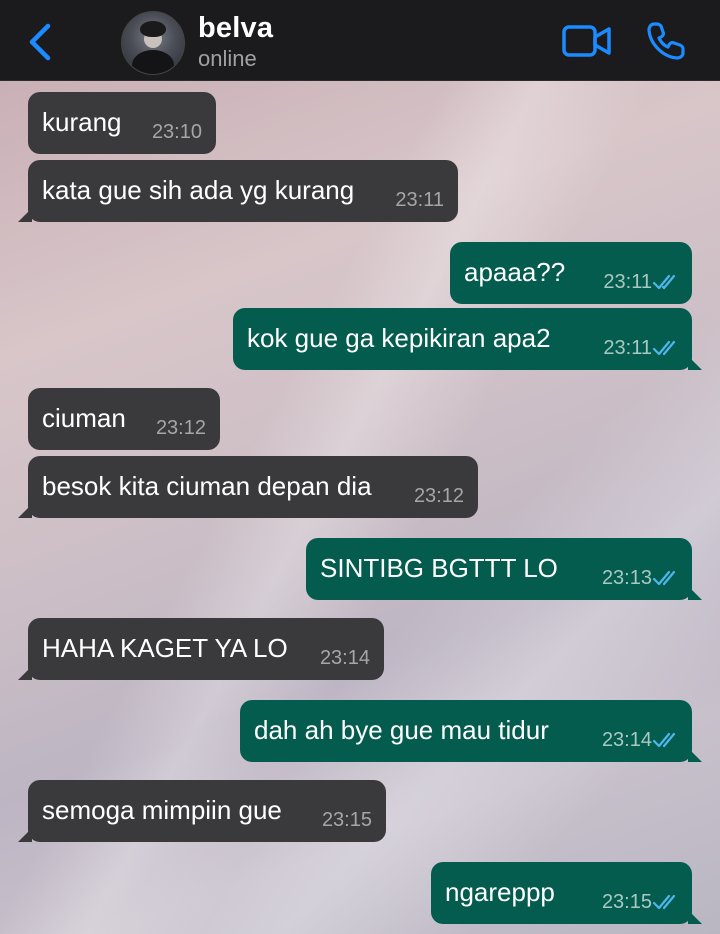  I want to click on voice-call-button, so click(666, 41).